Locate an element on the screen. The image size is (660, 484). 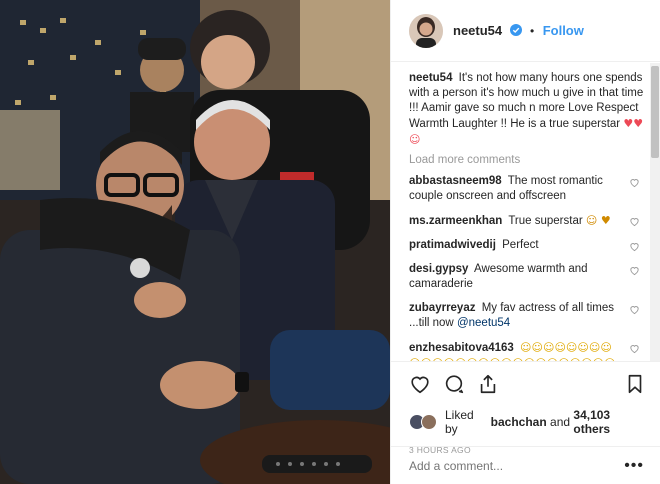
add-comment-bar: ••• is located at coordinates (525, 465).